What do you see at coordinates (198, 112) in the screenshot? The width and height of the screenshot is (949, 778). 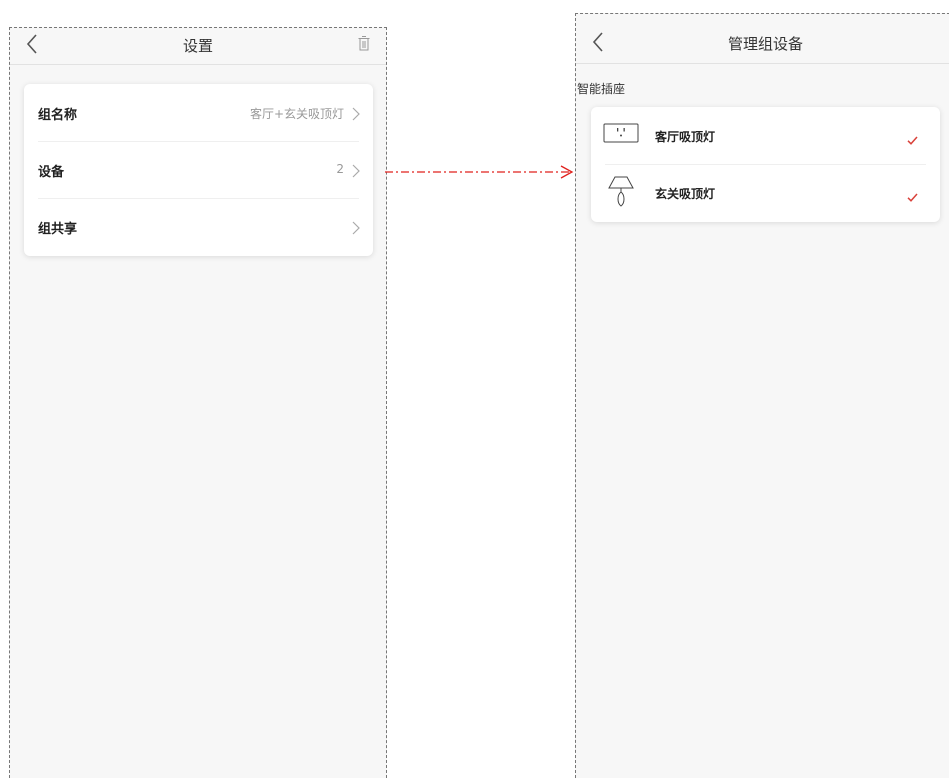 I see `group-name-row: 组名称 客厅+玄关吸顶灯` at bounding box center [198, 112].